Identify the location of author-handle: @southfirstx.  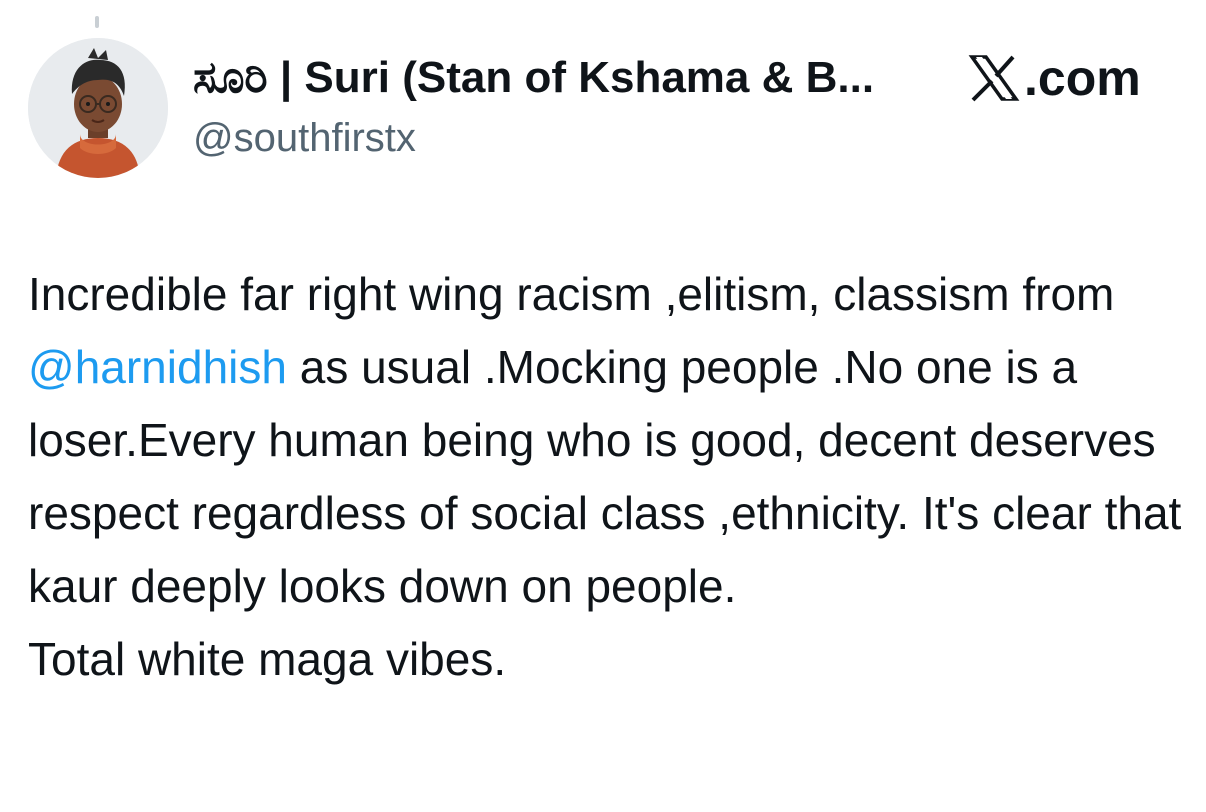
(304, 138).